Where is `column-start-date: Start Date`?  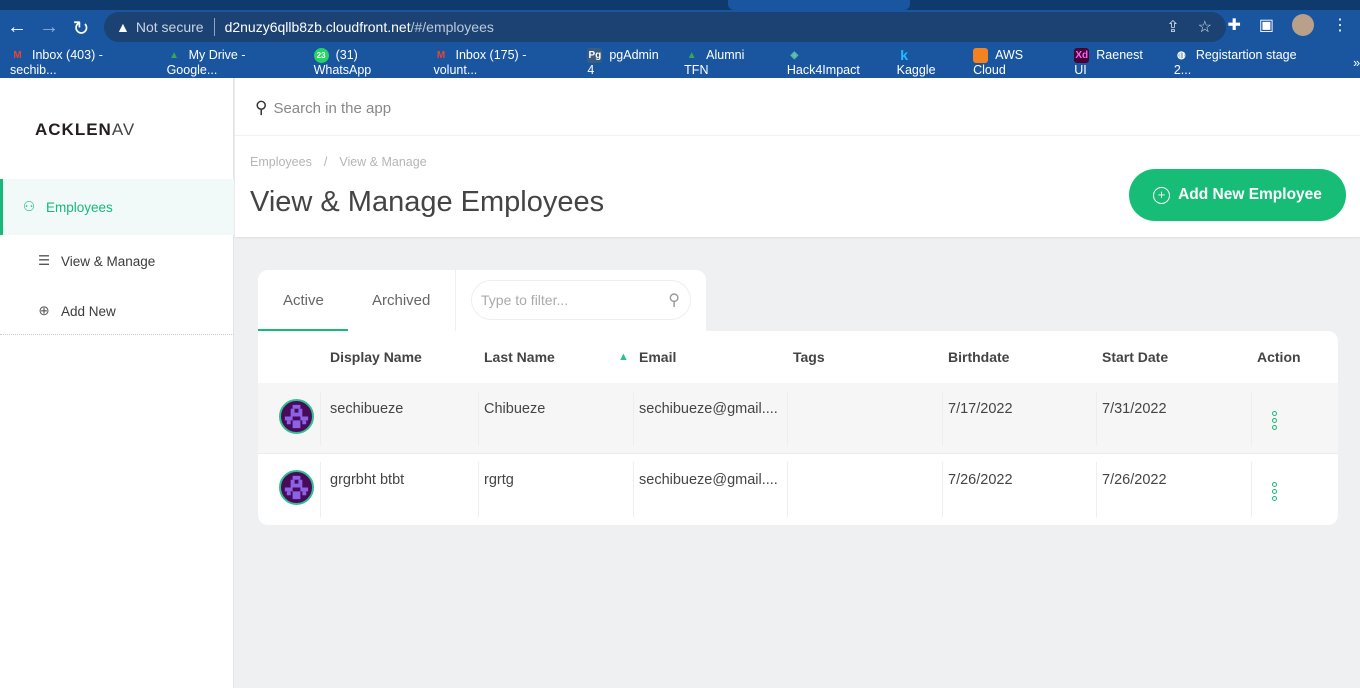
column-start-date: Start Date is located at coordinates (1135, 357).